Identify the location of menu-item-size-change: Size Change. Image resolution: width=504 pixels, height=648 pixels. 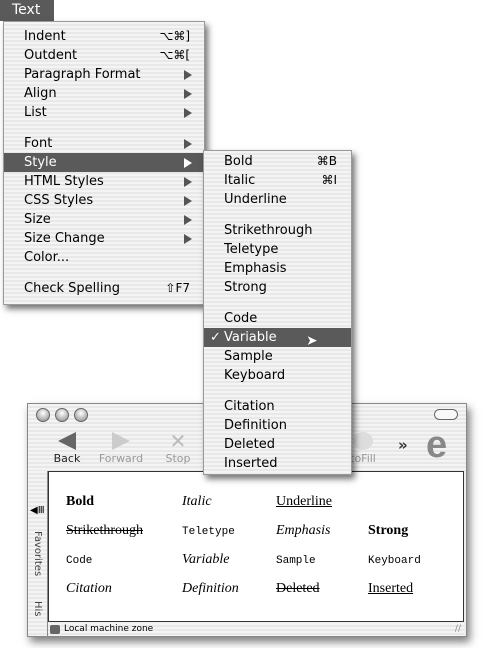
(104, 238).